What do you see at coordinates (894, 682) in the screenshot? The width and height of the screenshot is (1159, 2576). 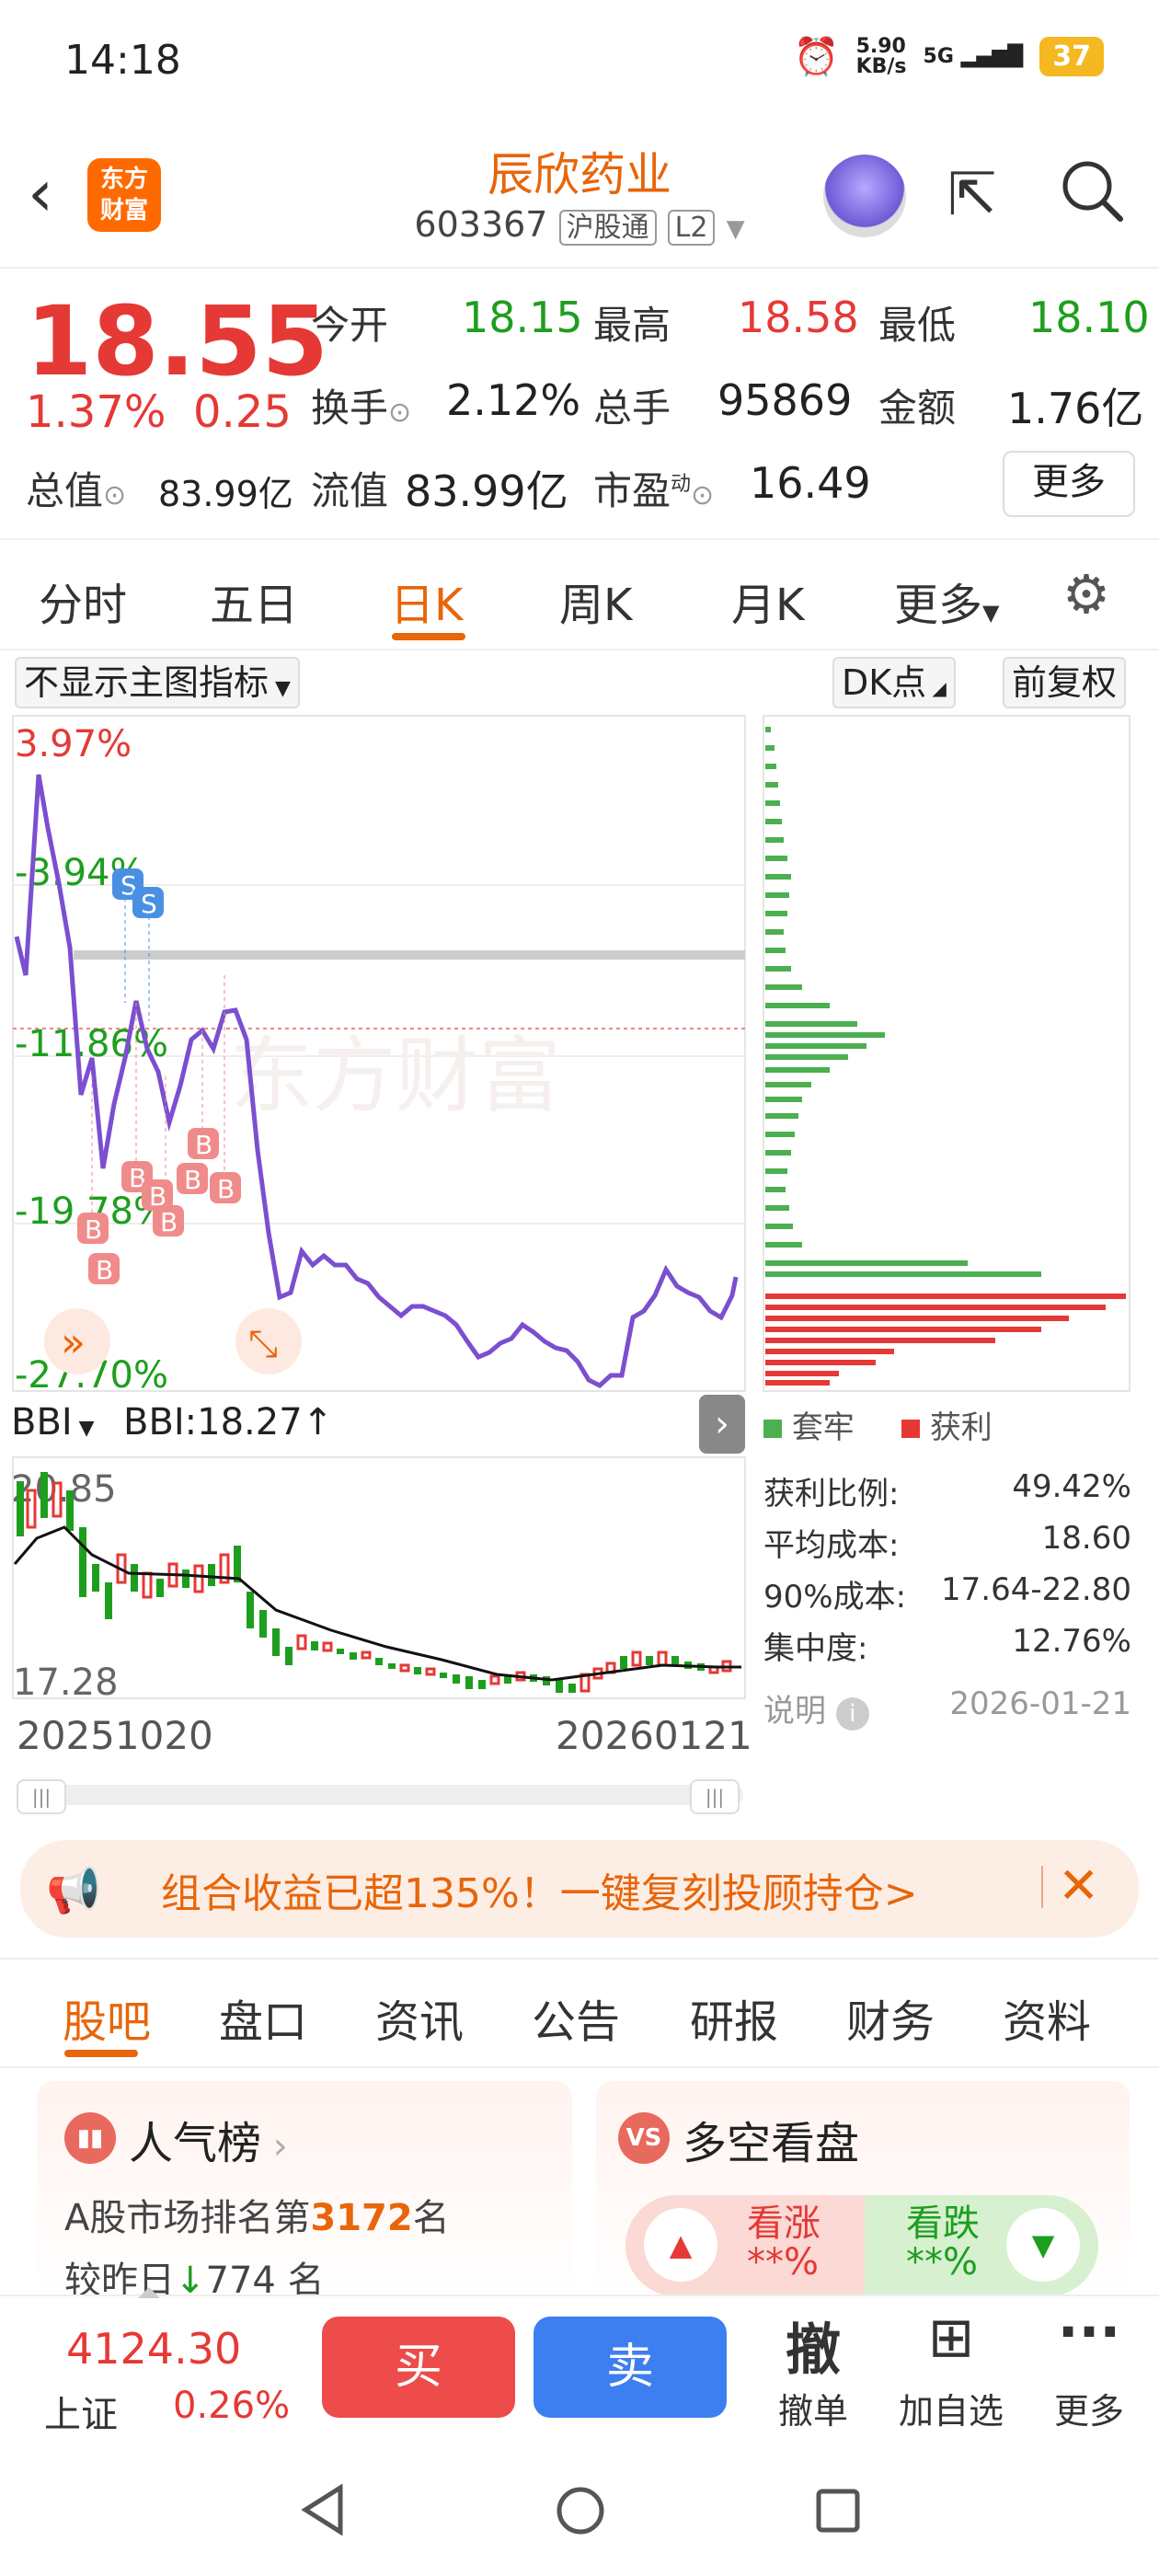 I see `dk-point-select: DK点 ◢` at bounding box center [894, 682].